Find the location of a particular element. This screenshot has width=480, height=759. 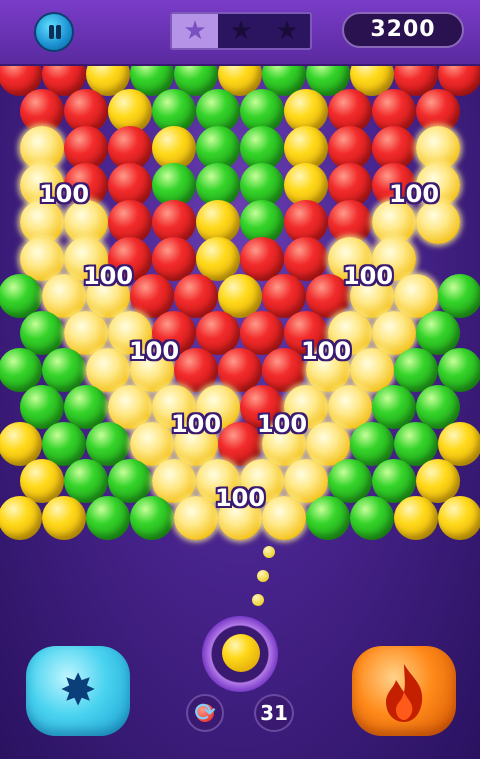

pause-icon is located at coordinates (51, 32).